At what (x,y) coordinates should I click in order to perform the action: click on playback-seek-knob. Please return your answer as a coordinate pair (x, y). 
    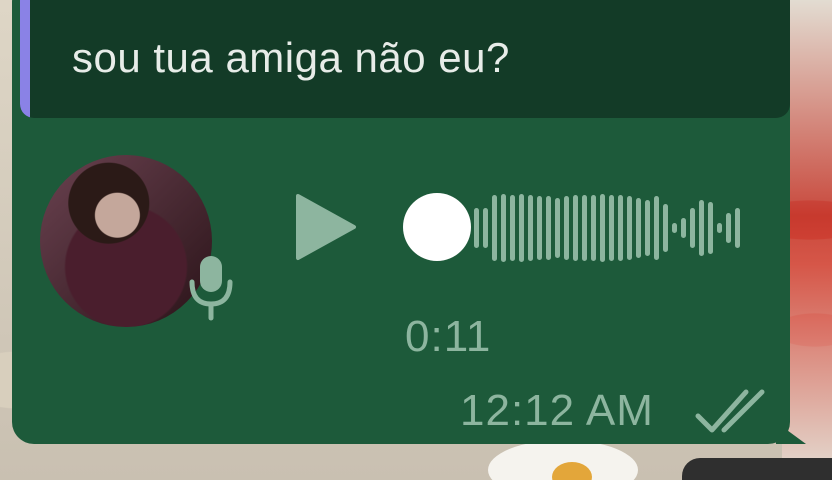
    Looking at the image, I should click on (437, 227).